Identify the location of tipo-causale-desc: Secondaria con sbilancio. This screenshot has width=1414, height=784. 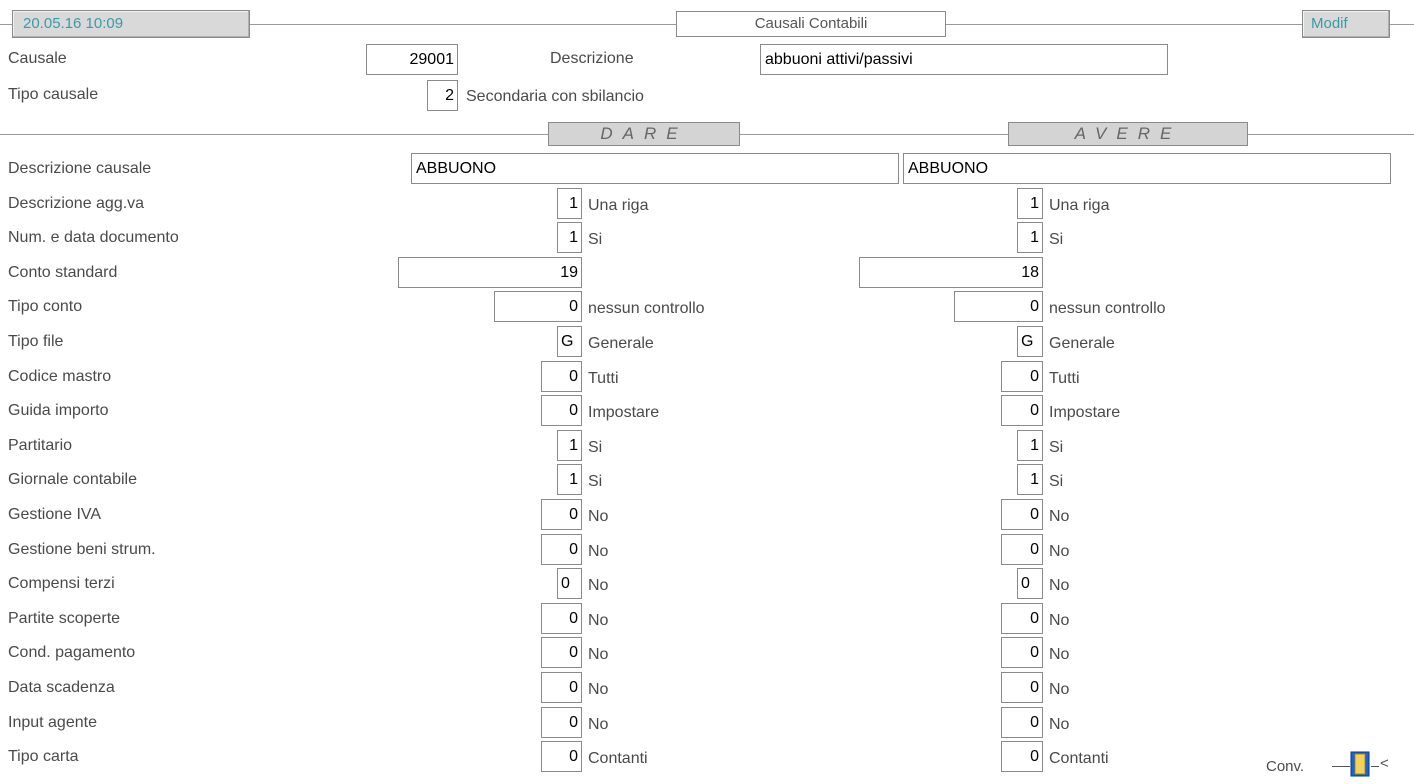
(555, 96).